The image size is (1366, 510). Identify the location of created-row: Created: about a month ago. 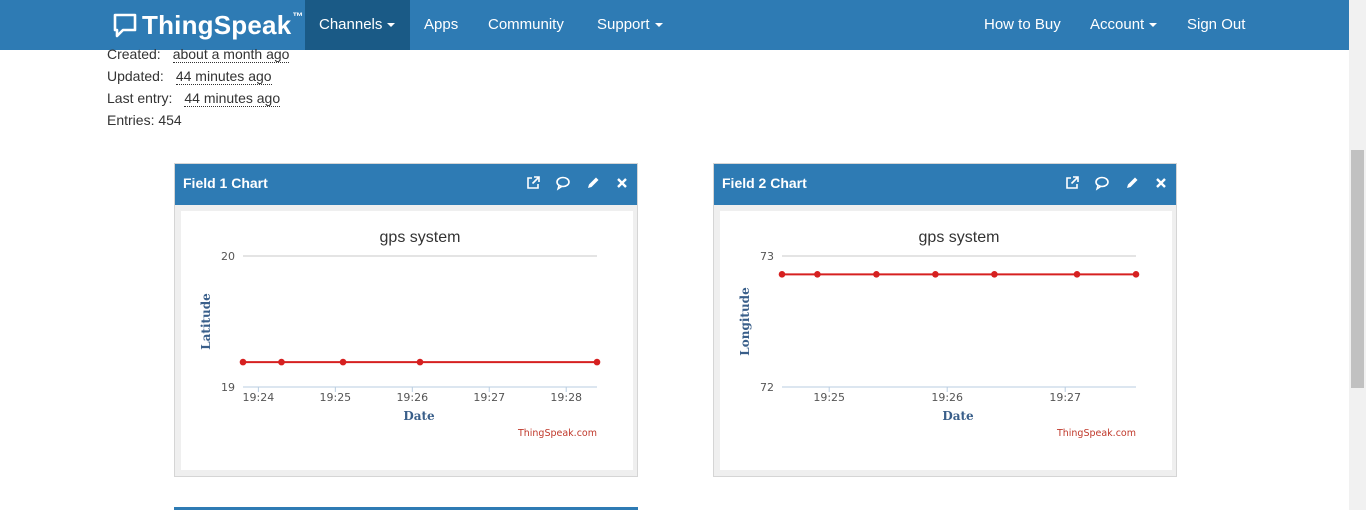
(198, 54).